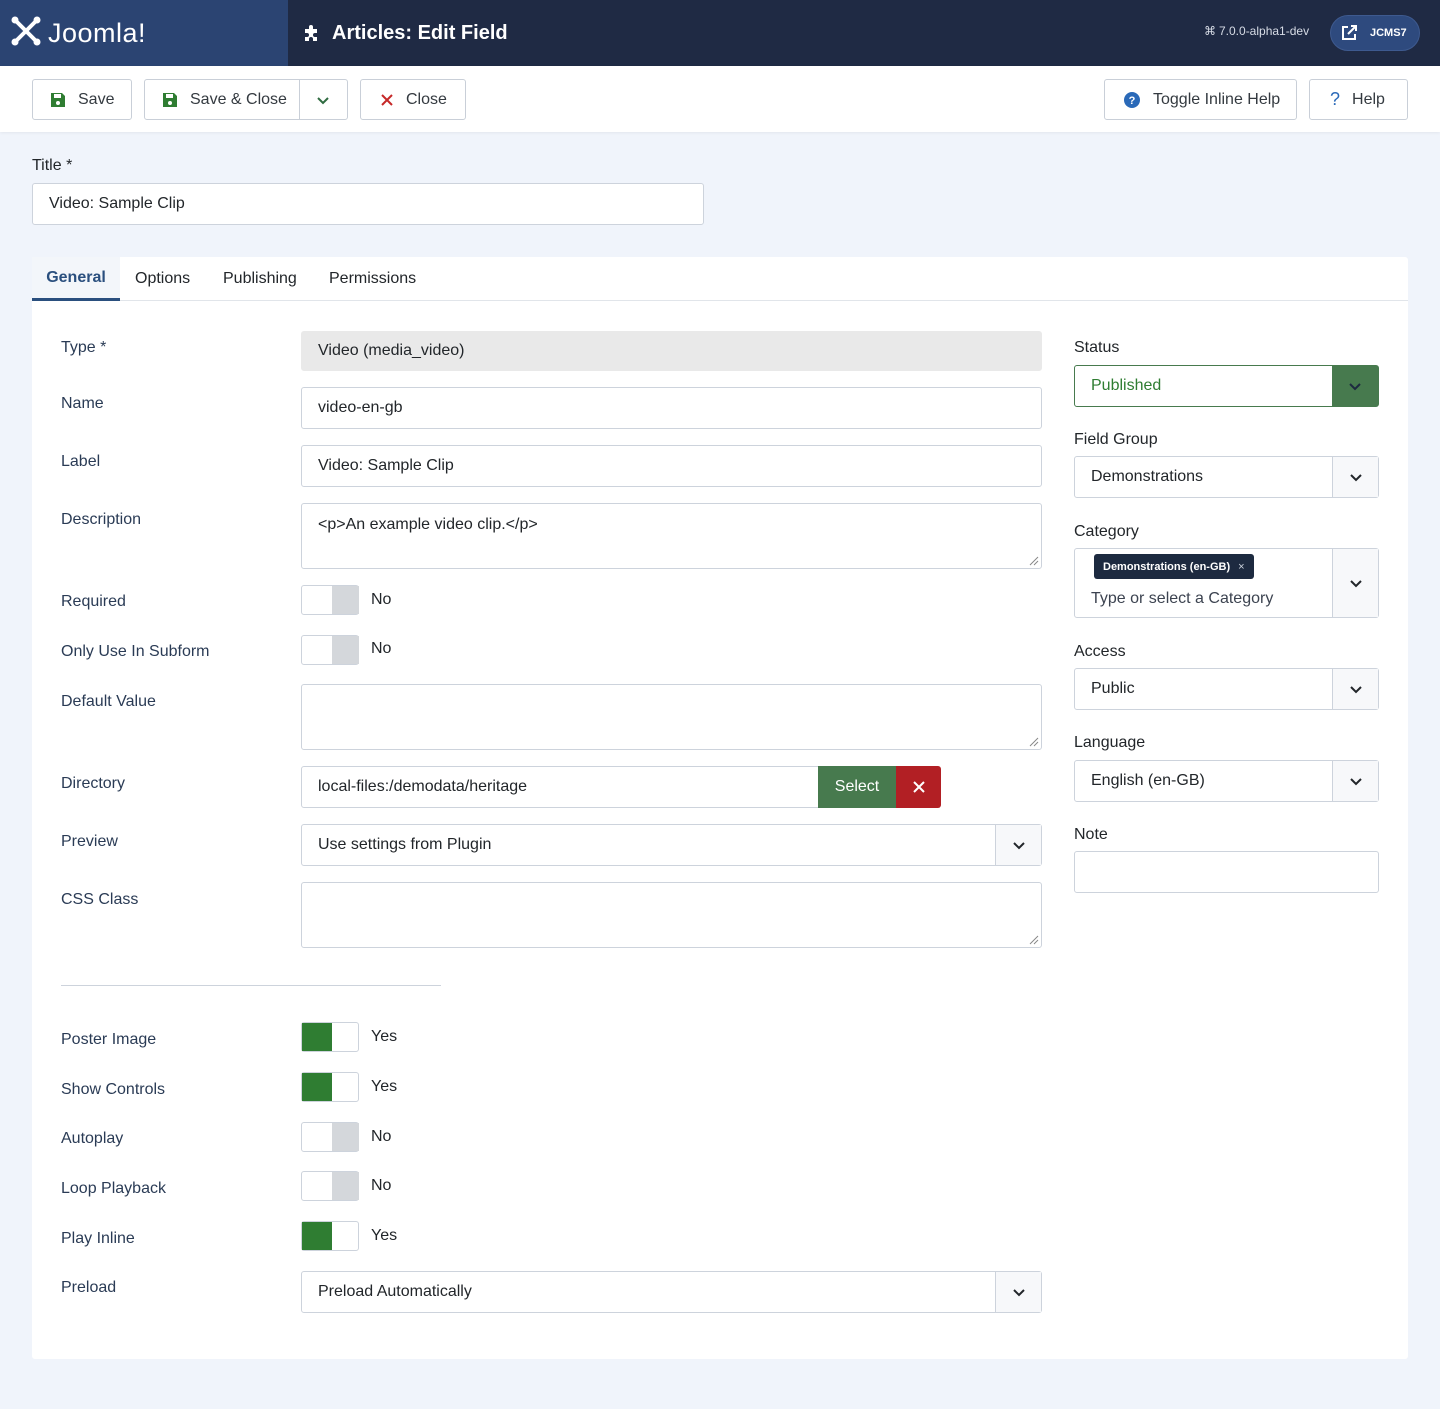 This screenshot has height=1409, width=1440. Describe the element at coordinates (312, 33) in the screenshot. I see `puzzle-icon` at that location.